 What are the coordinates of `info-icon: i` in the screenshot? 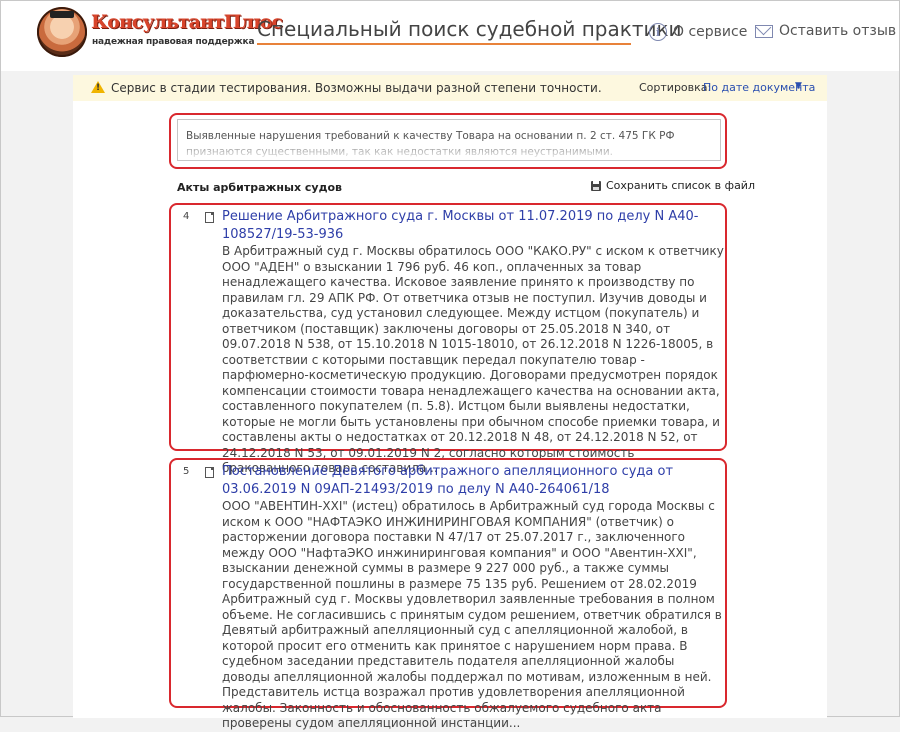 It's located at (658, 32).